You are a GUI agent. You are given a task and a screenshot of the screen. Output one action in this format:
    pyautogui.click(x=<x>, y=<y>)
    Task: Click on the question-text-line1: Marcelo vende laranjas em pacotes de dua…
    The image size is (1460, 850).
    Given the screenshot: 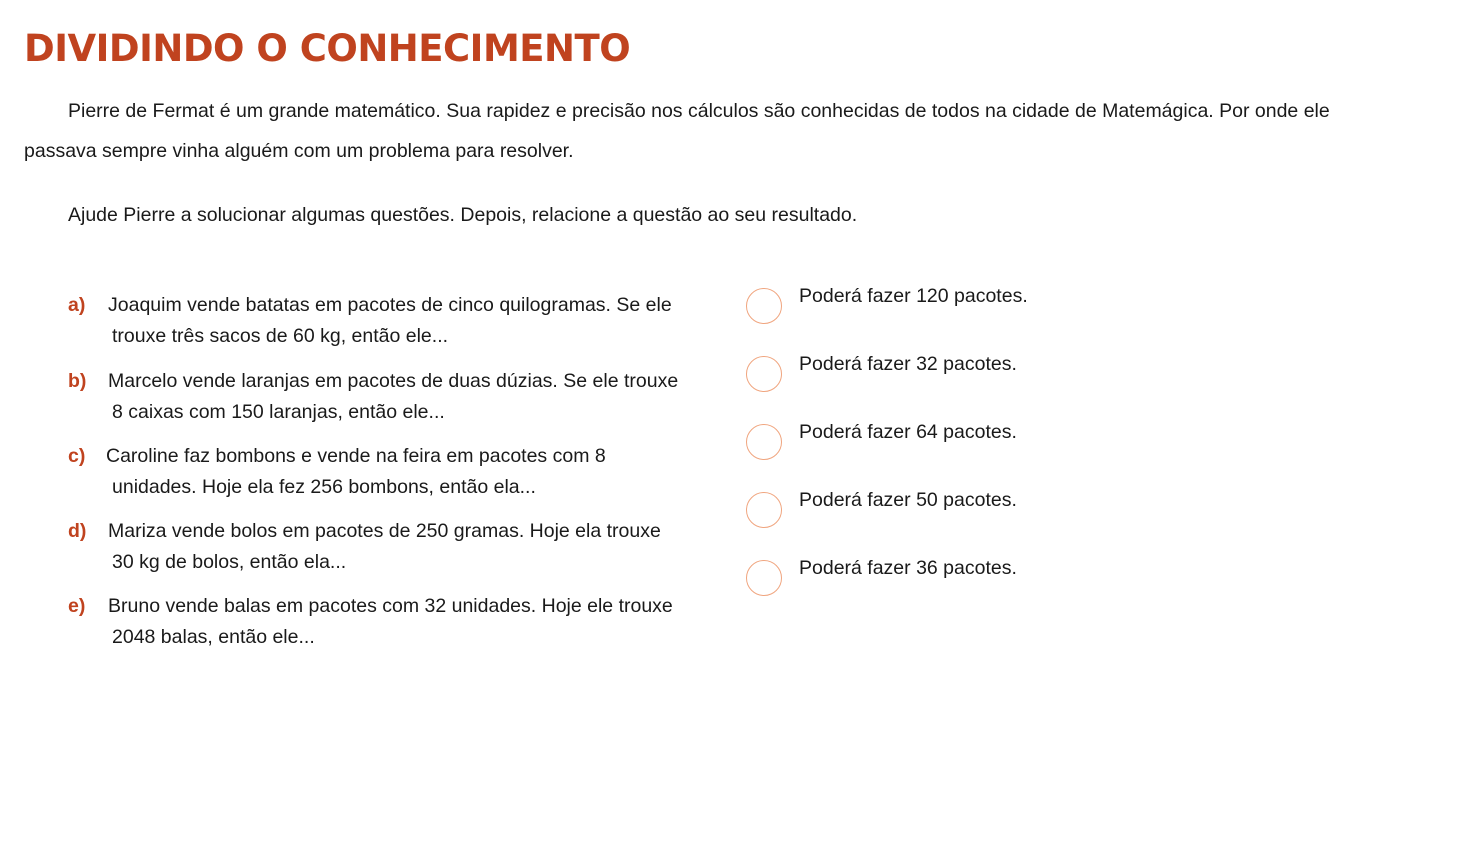 What is the action you would take?
    pyautogui.click(x=393, y=381)
    